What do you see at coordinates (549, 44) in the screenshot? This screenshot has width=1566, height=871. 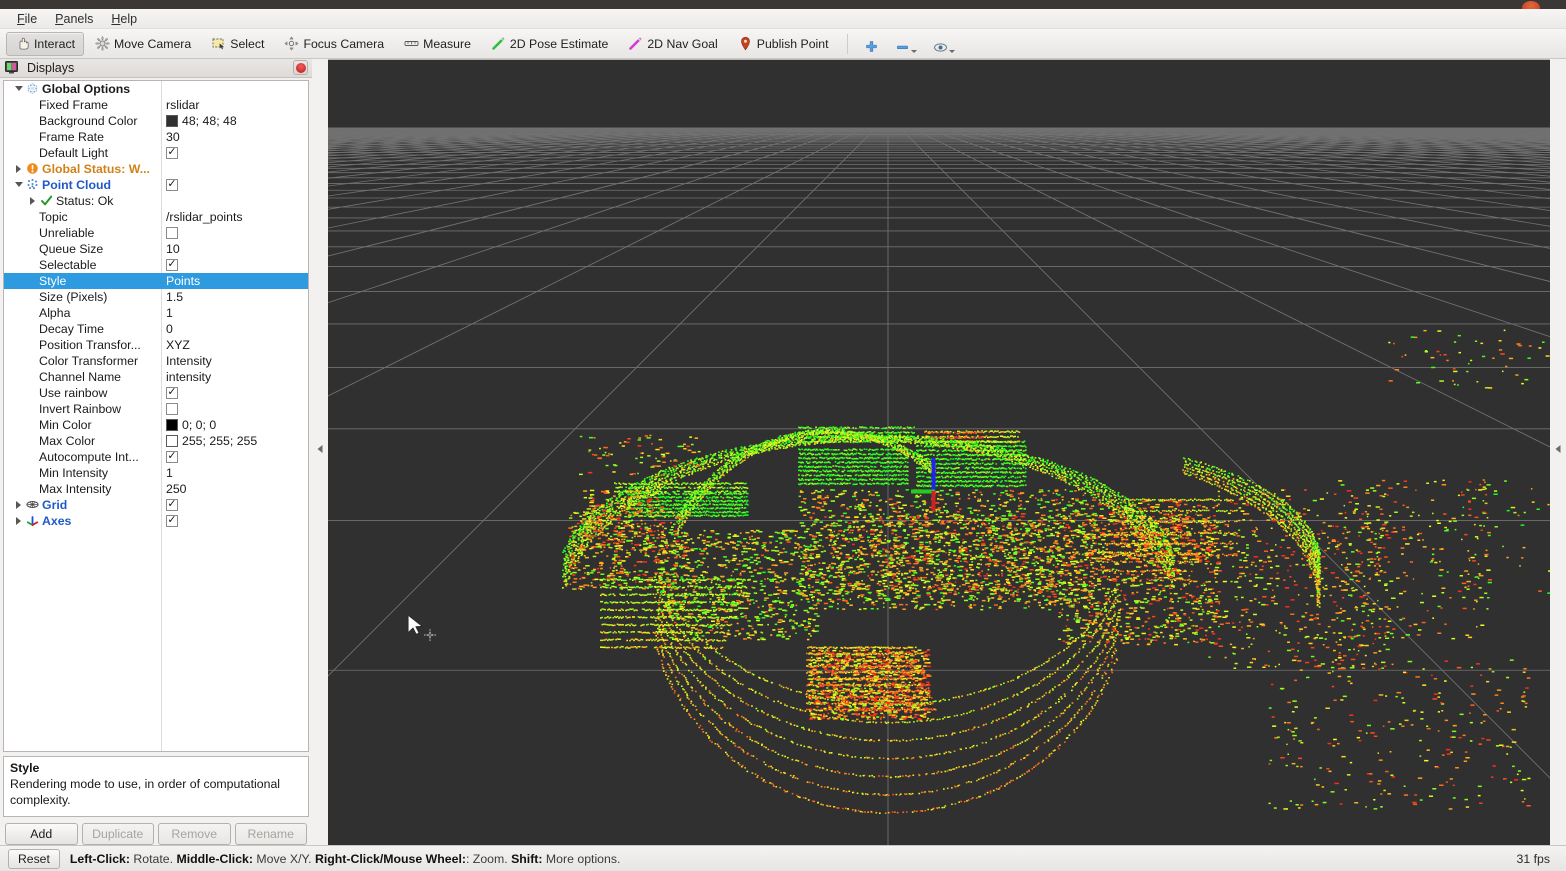 I see `tool-2d-pose-estimate: 2D Pose Estimate` at bounding box center [549, 44].